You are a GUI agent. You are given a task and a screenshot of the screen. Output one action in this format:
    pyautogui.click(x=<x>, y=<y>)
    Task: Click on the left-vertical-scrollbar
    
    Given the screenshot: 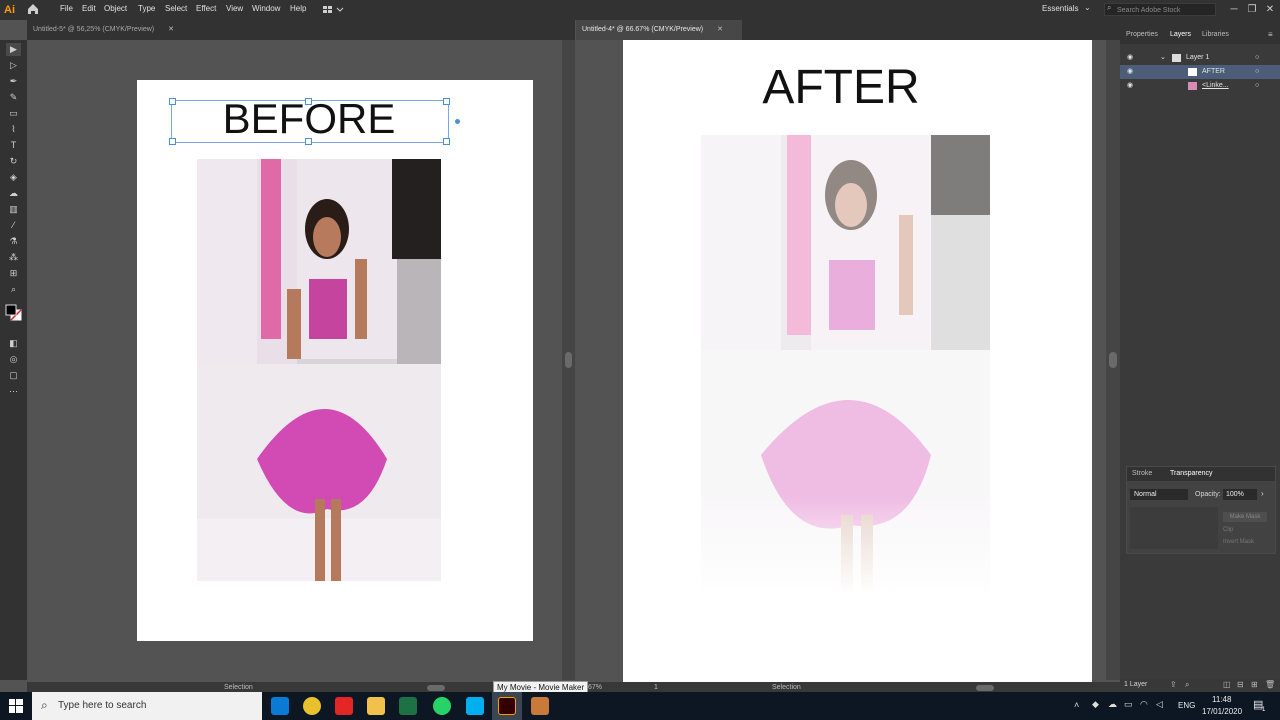 What is the action you would take?
    pyautogui.click(x=568, y=360)
    